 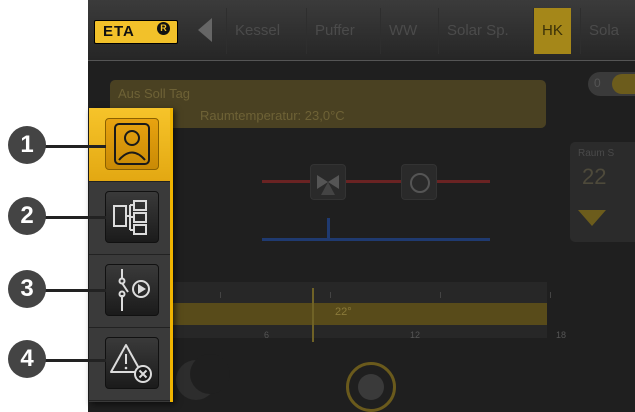 I want to click on overview-tree-icon, so click(x=130, y=217).